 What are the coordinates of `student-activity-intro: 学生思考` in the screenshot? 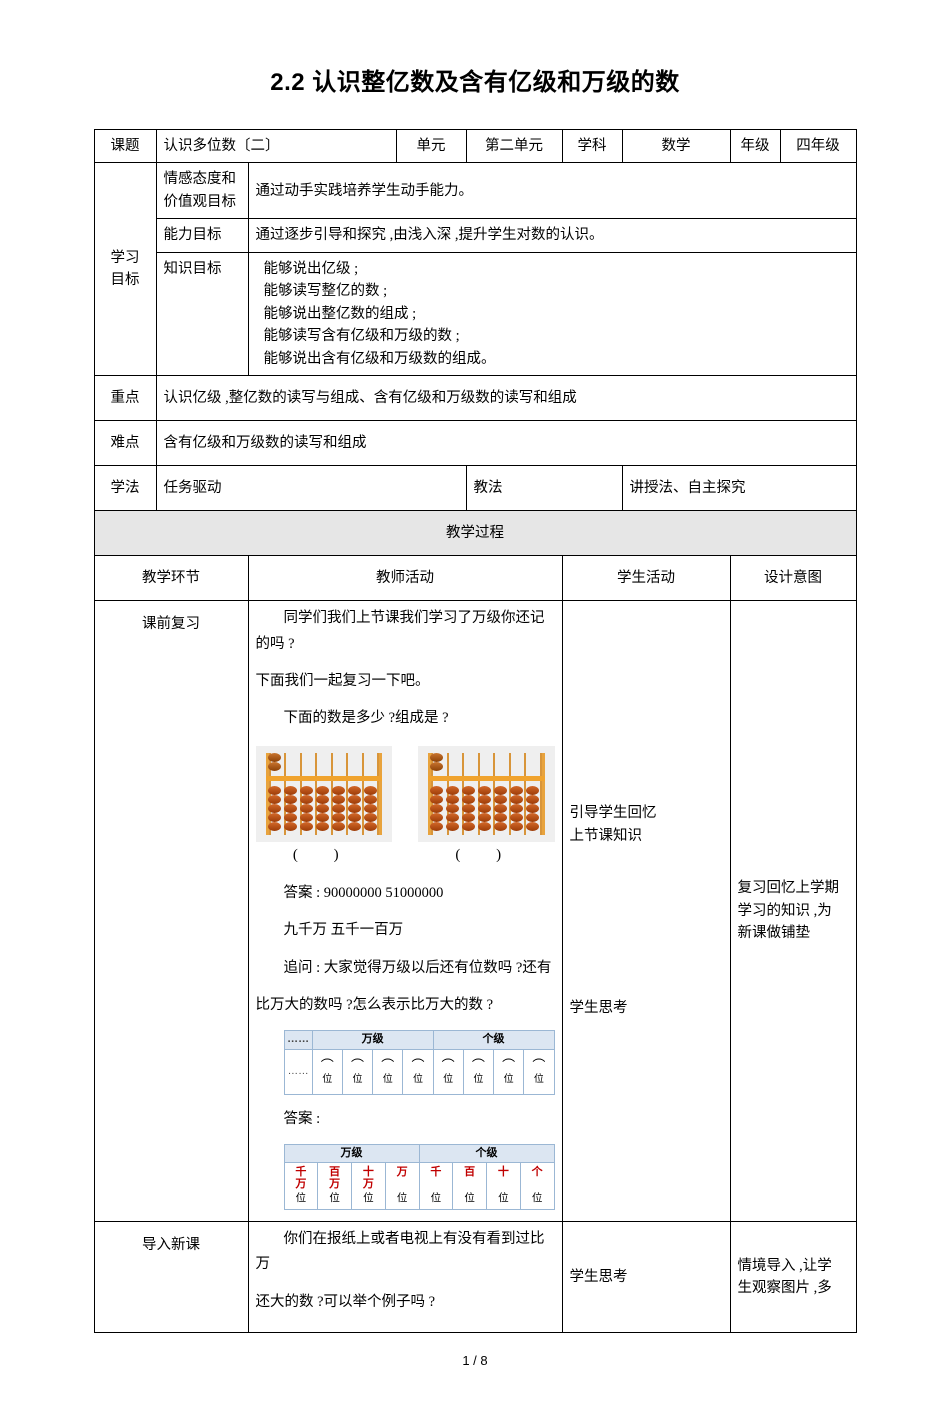 It's located at (646, 1277).